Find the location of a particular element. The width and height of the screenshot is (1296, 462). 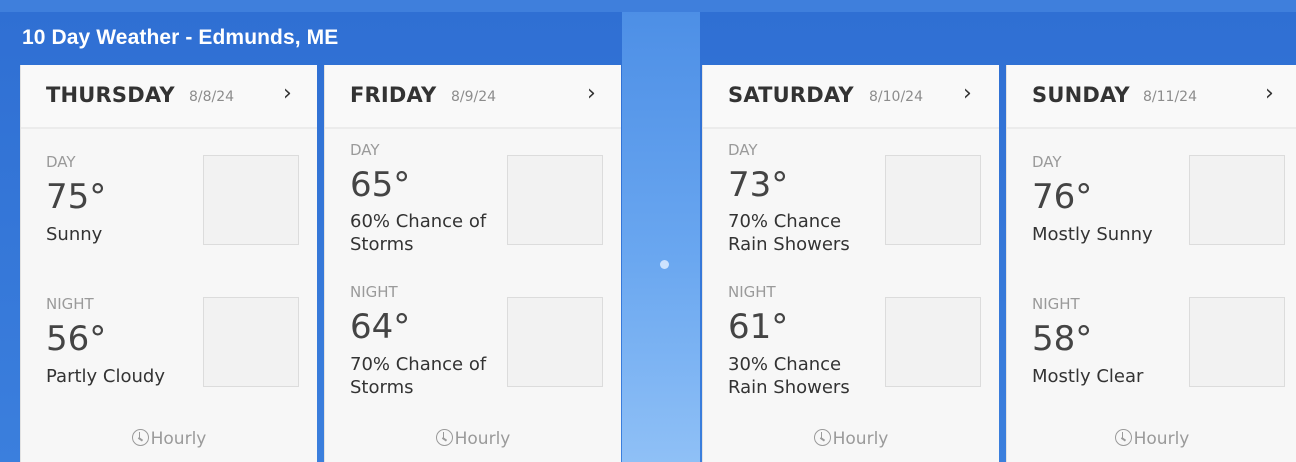

night-desc: Mostly Clear is located at coordinates (1088, 376).